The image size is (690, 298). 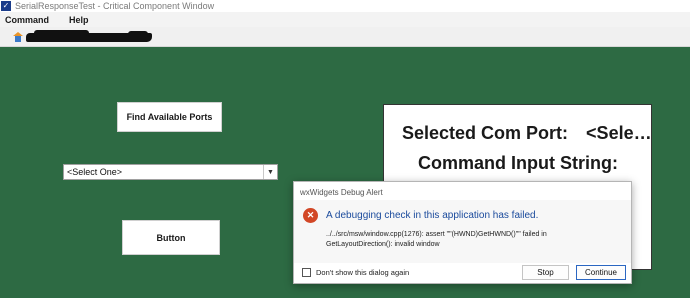 I want to click on toolbar, so click(x=345, y=37).